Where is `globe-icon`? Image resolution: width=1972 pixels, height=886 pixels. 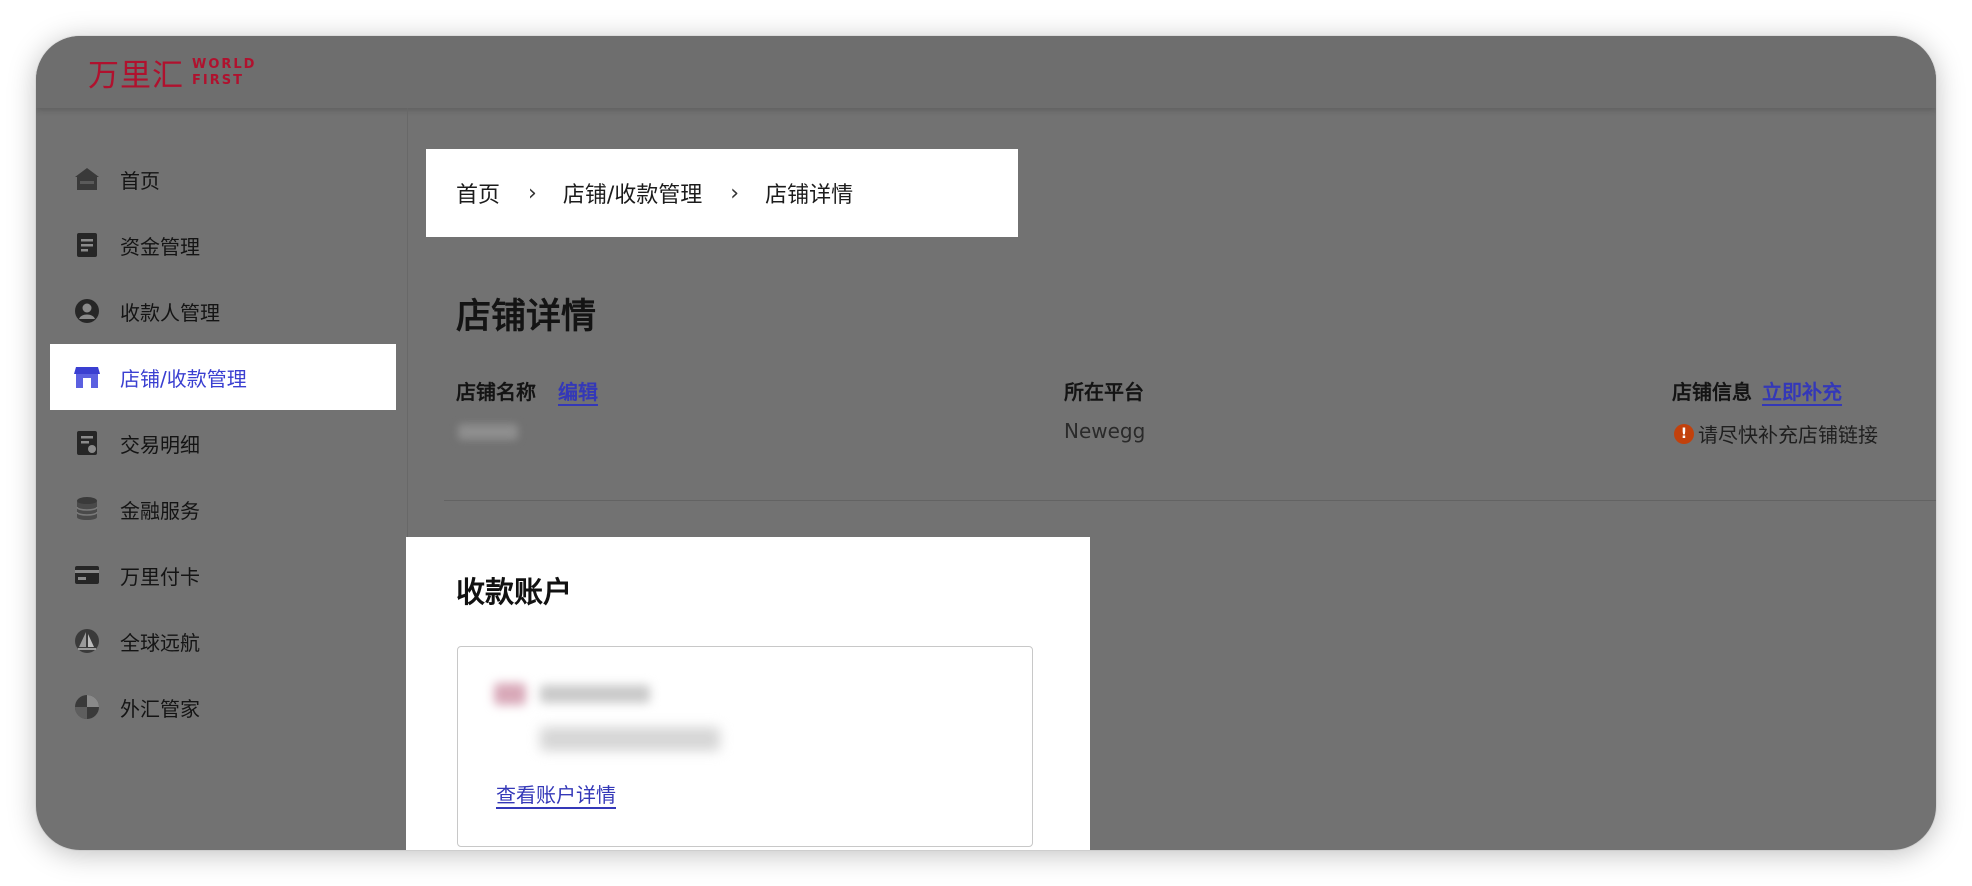
globe-icon is located at coordinates (87, 707).